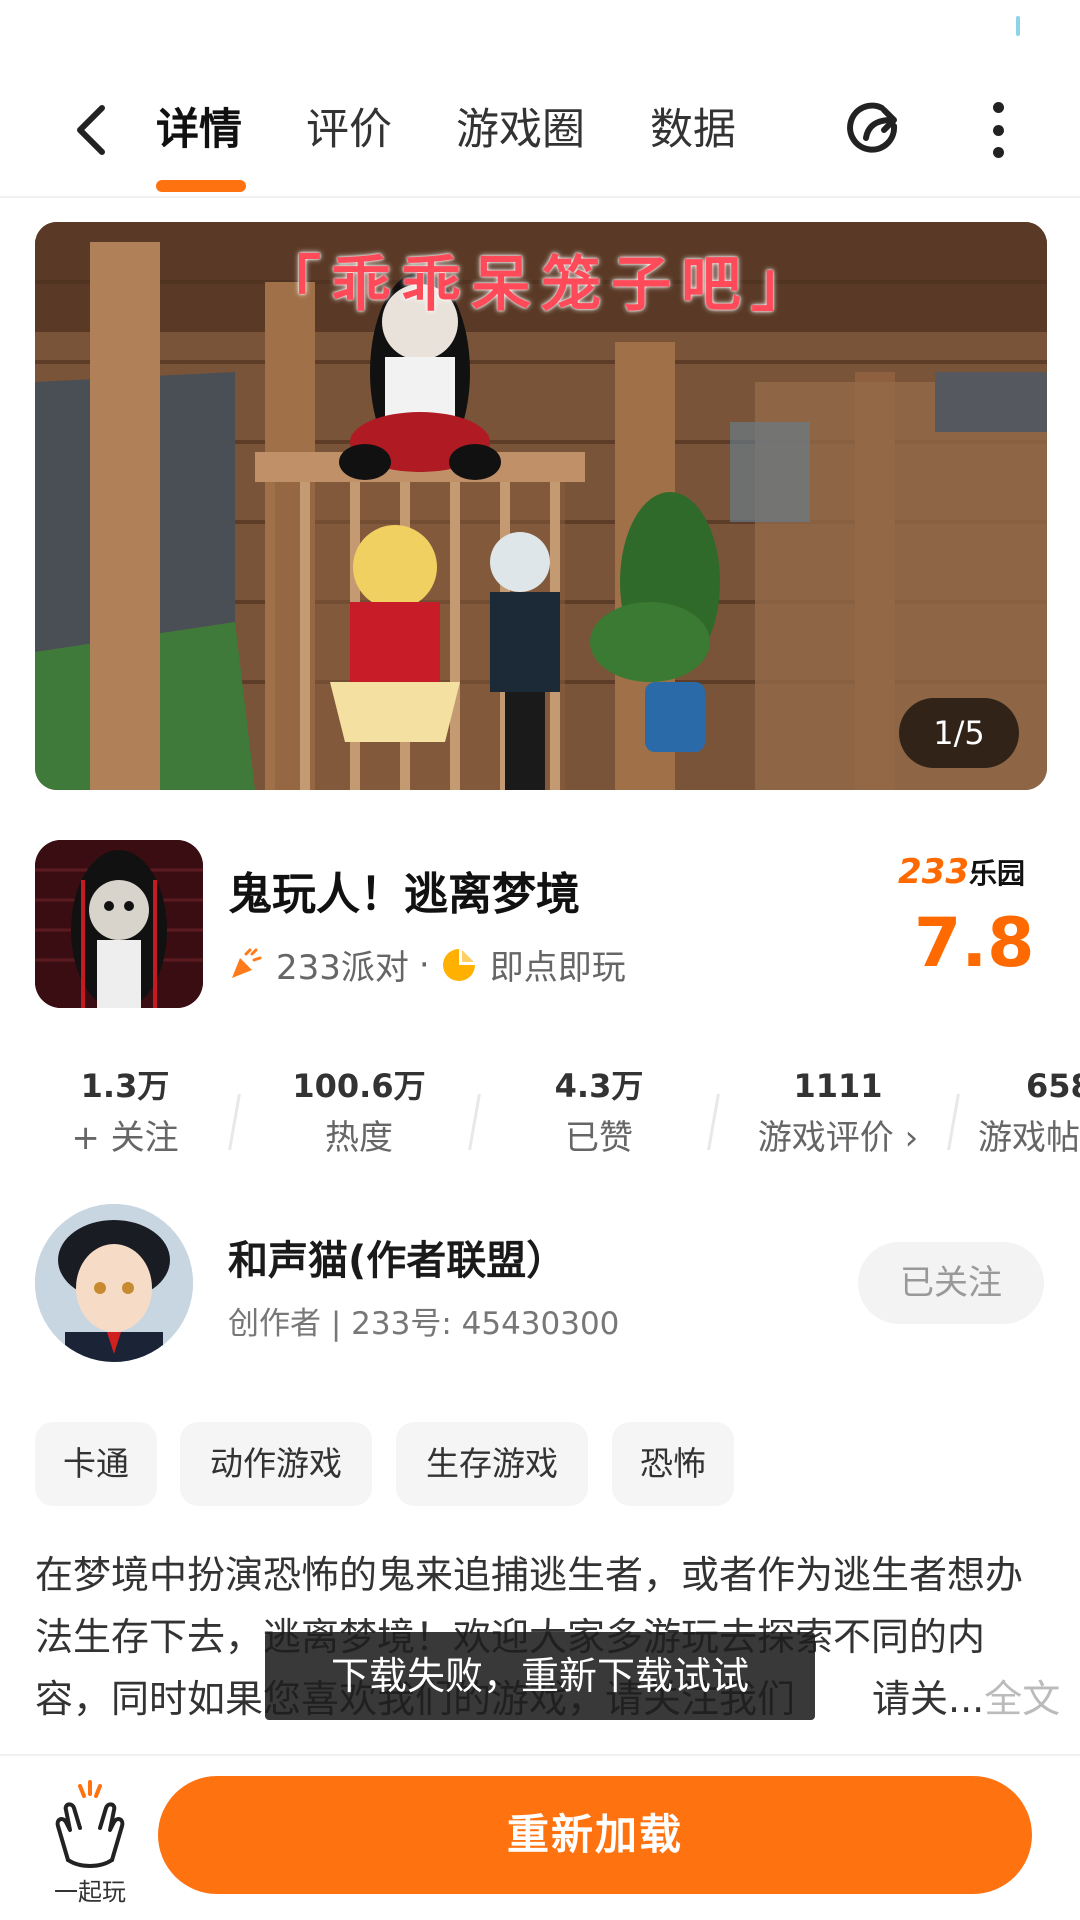 This screenshot has width=1080, height=1920. I want to click on clap-hands-icon, so click(90, 1824).